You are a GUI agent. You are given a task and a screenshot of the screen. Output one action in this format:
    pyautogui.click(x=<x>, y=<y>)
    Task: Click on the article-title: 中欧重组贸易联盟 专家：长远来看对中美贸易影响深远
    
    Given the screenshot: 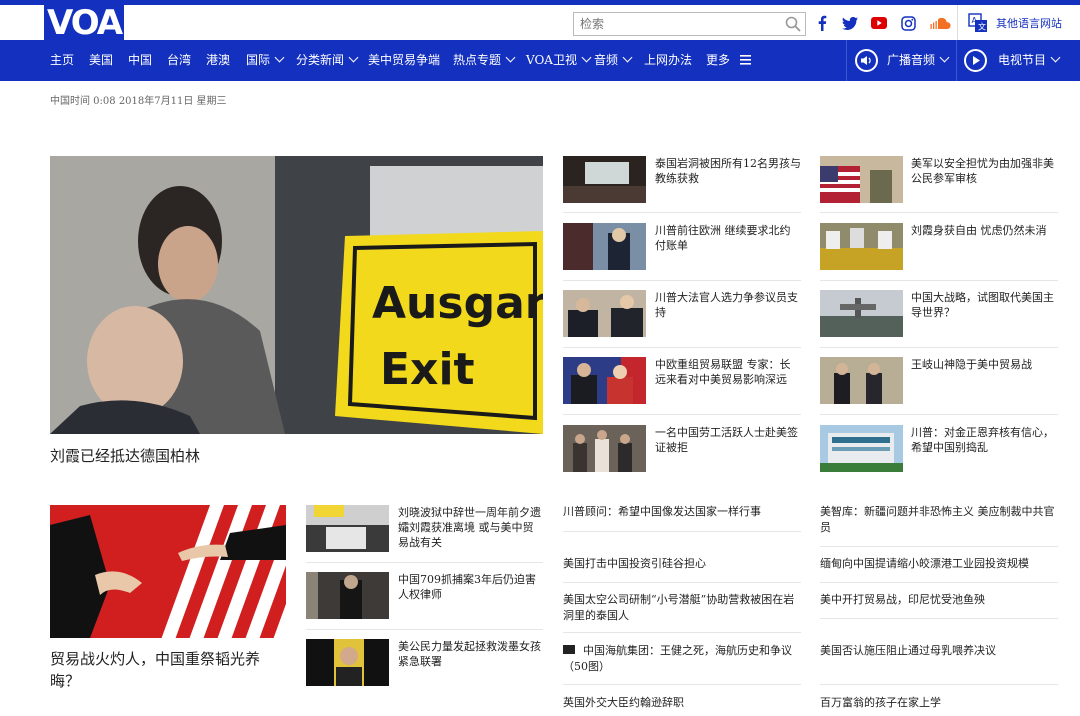 What is the action you would take?
    pyautogui.click(x=728, y=372)
    